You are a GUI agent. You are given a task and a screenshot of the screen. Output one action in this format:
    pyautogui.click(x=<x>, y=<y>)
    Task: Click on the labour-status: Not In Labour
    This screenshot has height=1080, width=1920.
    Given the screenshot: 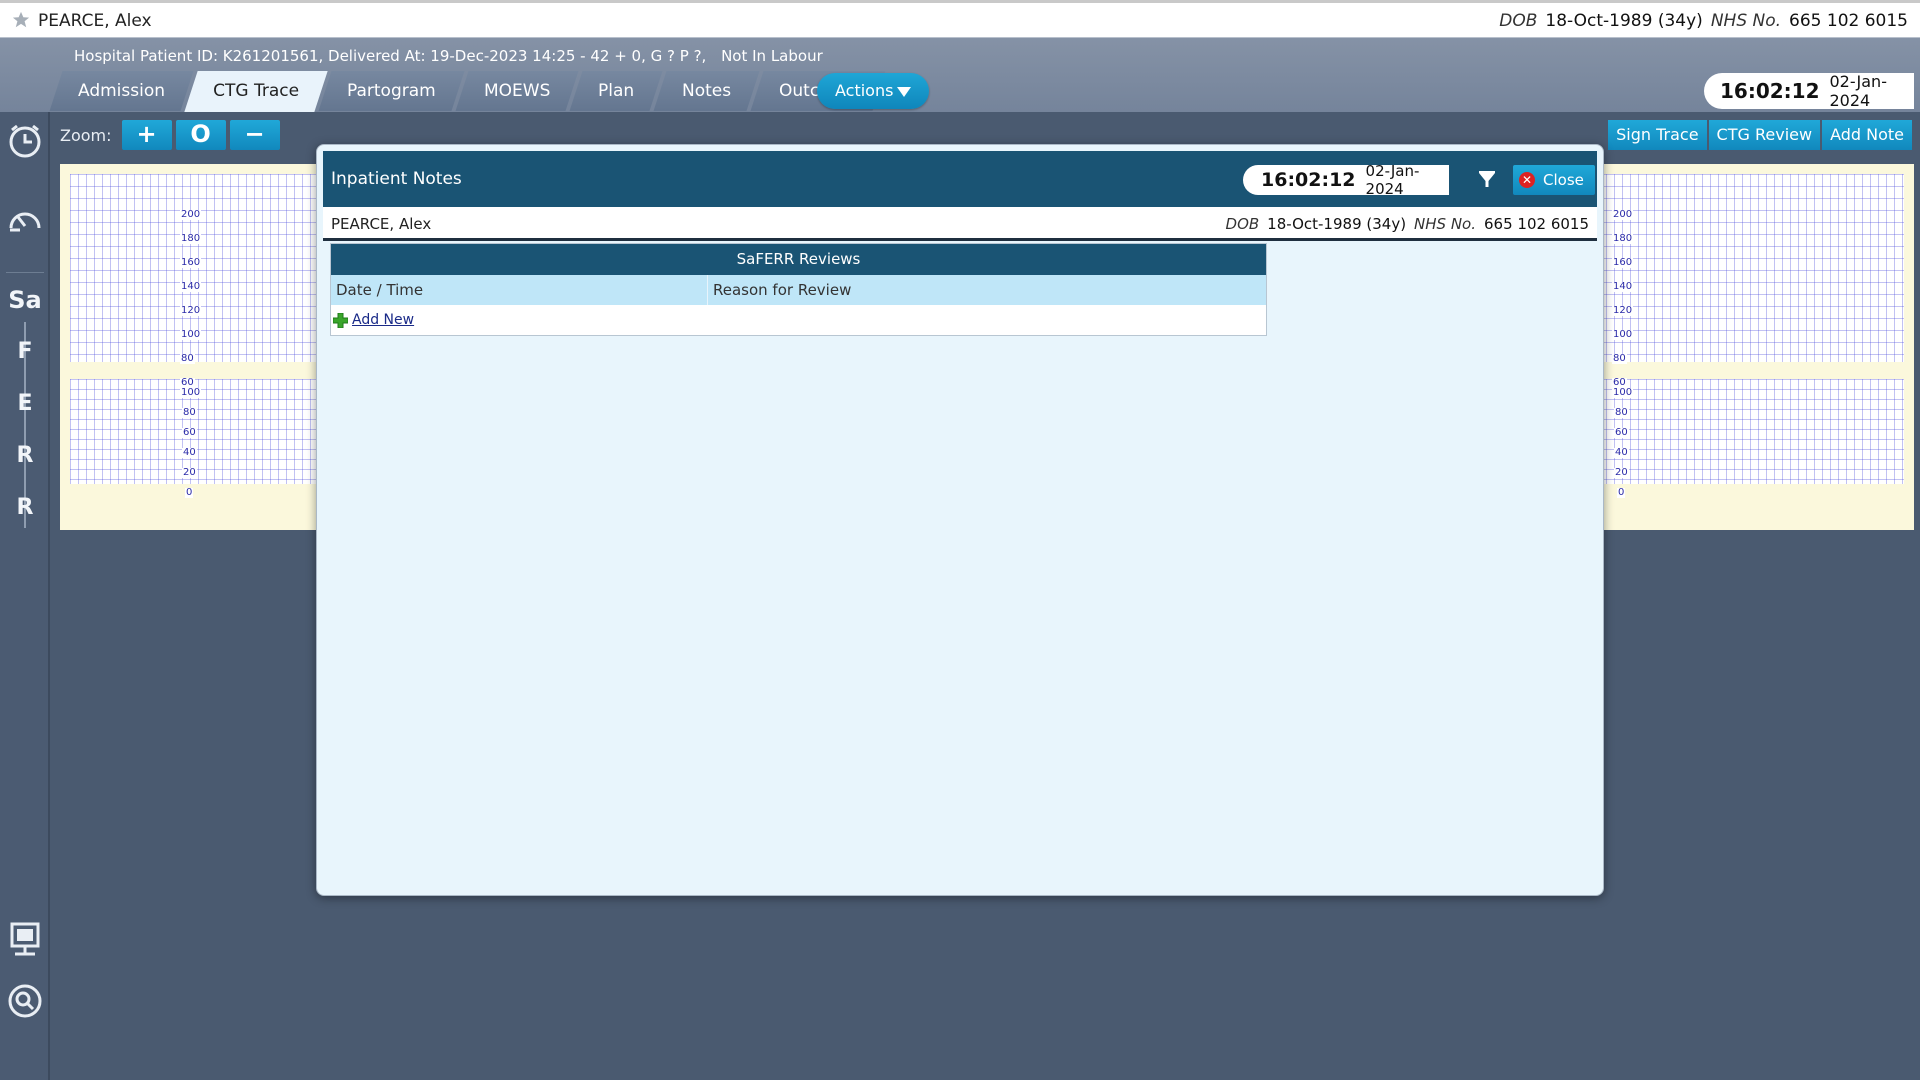 What is the action you would take?
    pyautogui.click(x=772, y=56)
    